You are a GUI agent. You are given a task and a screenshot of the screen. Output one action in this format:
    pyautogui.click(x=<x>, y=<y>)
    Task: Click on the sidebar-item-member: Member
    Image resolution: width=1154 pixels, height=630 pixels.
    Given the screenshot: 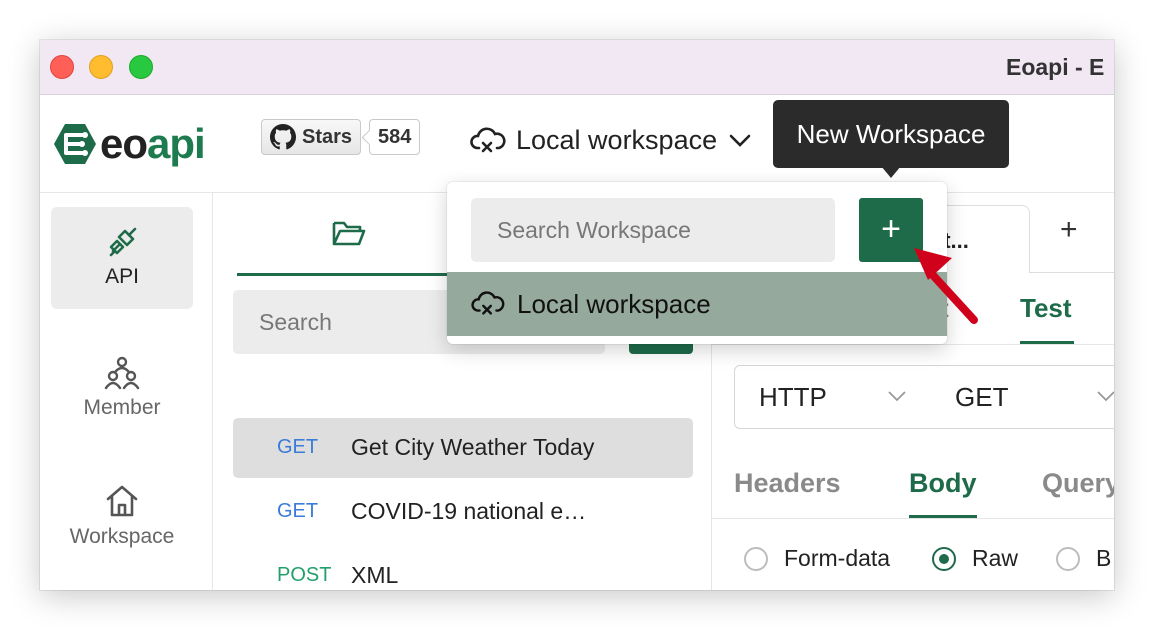 What is the action you would take?
    pyautogui.click(x=122, y=387)
    